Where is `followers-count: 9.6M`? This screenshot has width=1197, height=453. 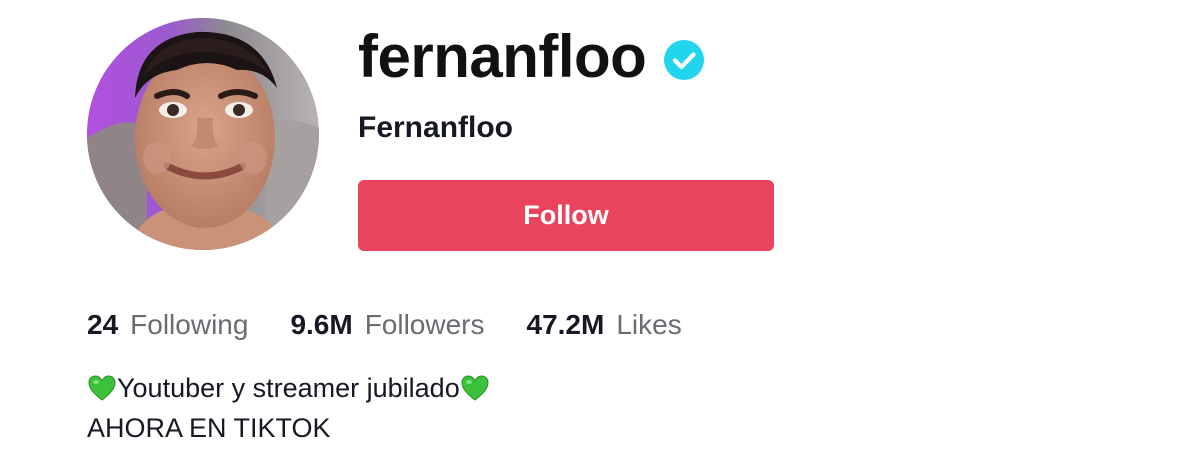 followers-count: 9.6M is located at coordinates (321, 324).